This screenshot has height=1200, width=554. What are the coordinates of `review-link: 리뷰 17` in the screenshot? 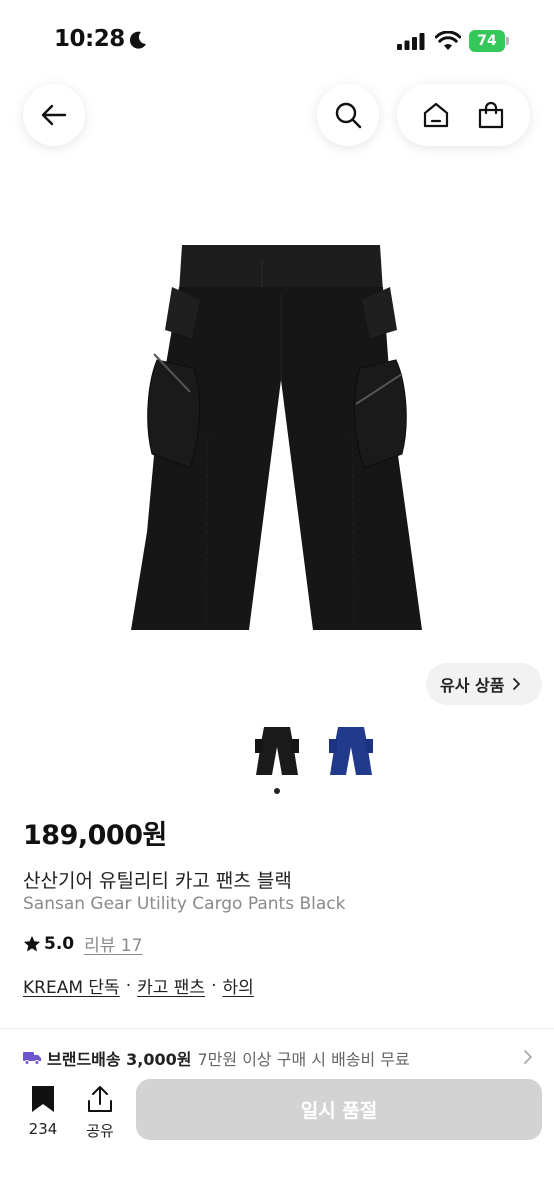 It's located at (113, 943).